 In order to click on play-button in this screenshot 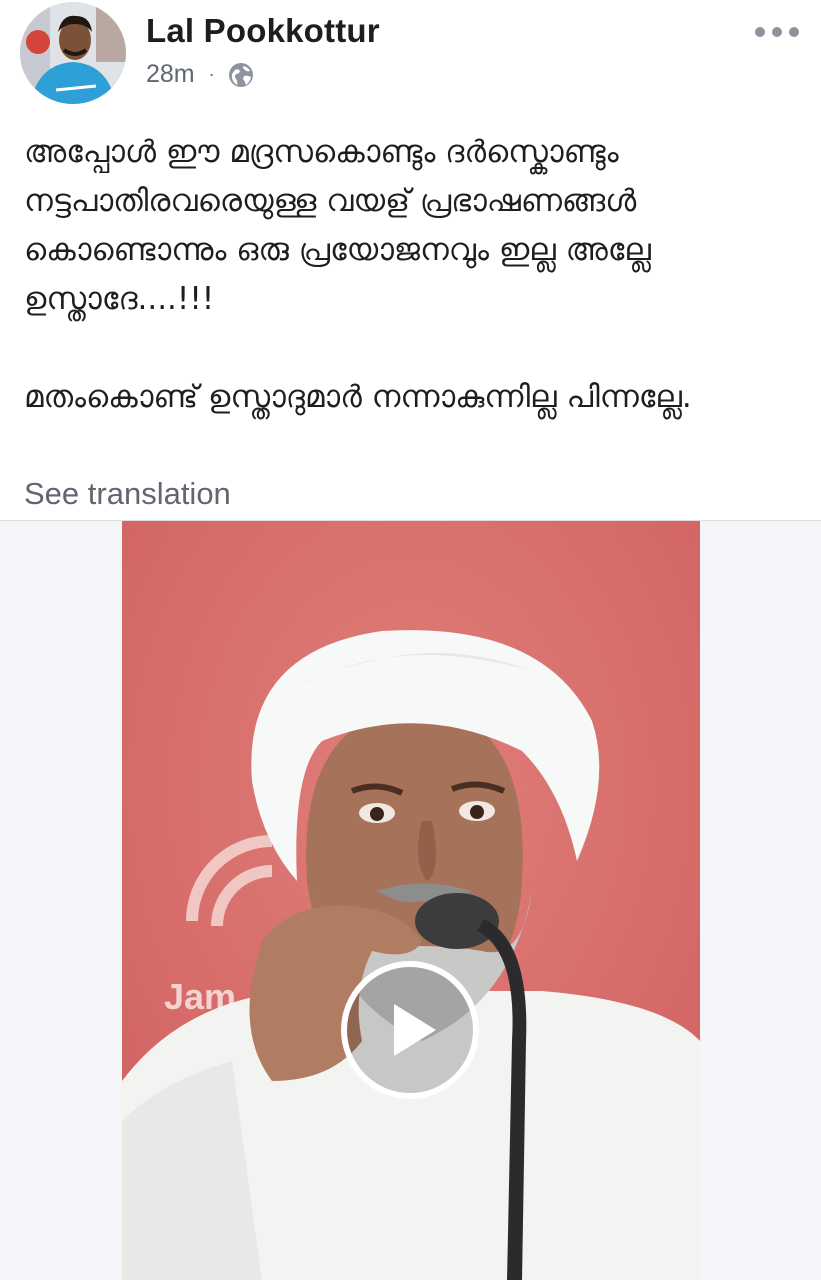, I will do `click(410, 1030)`.